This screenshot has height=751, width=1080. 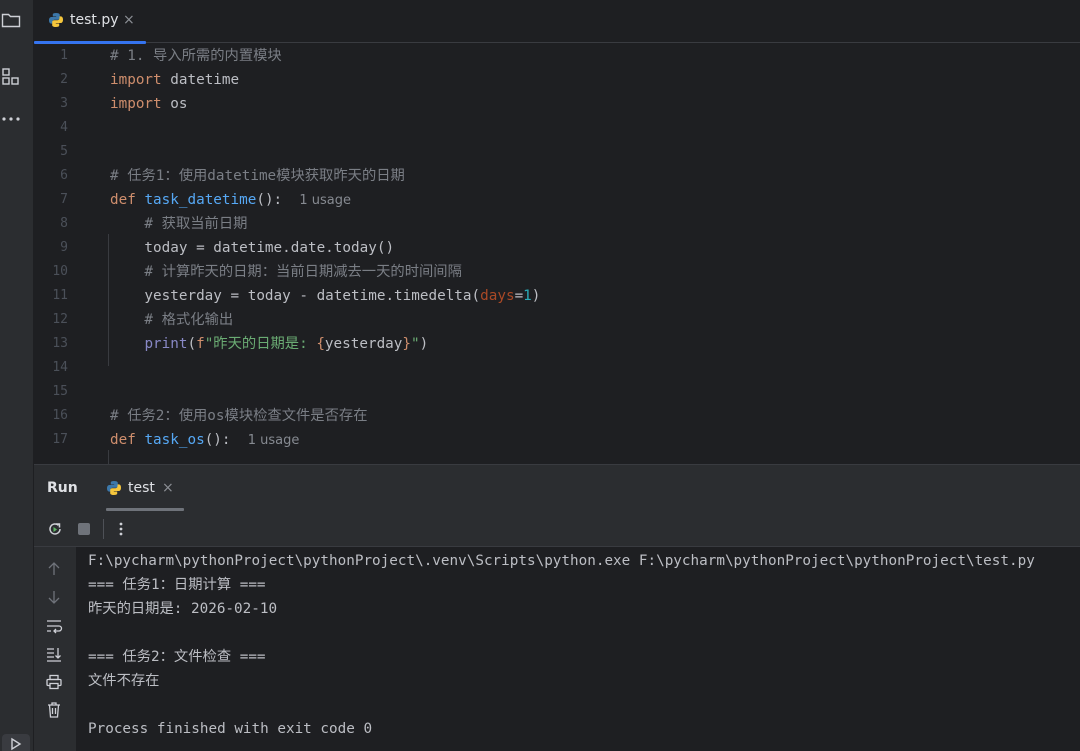 I want to click on line-number: 6, so click(x=64, y=175).